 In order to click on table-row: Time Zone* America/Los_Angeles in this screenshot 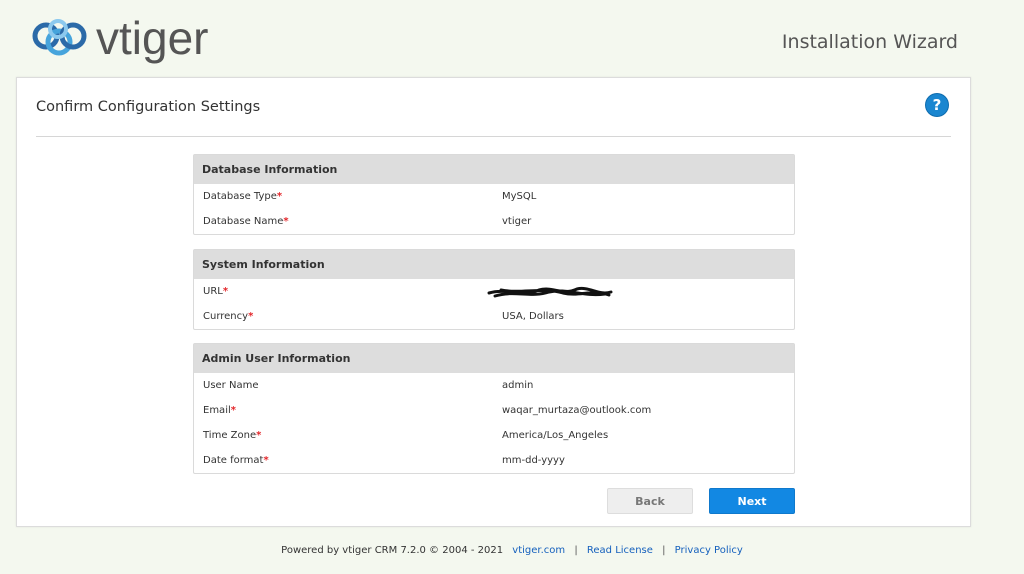, I will do `click(494, 435)`.